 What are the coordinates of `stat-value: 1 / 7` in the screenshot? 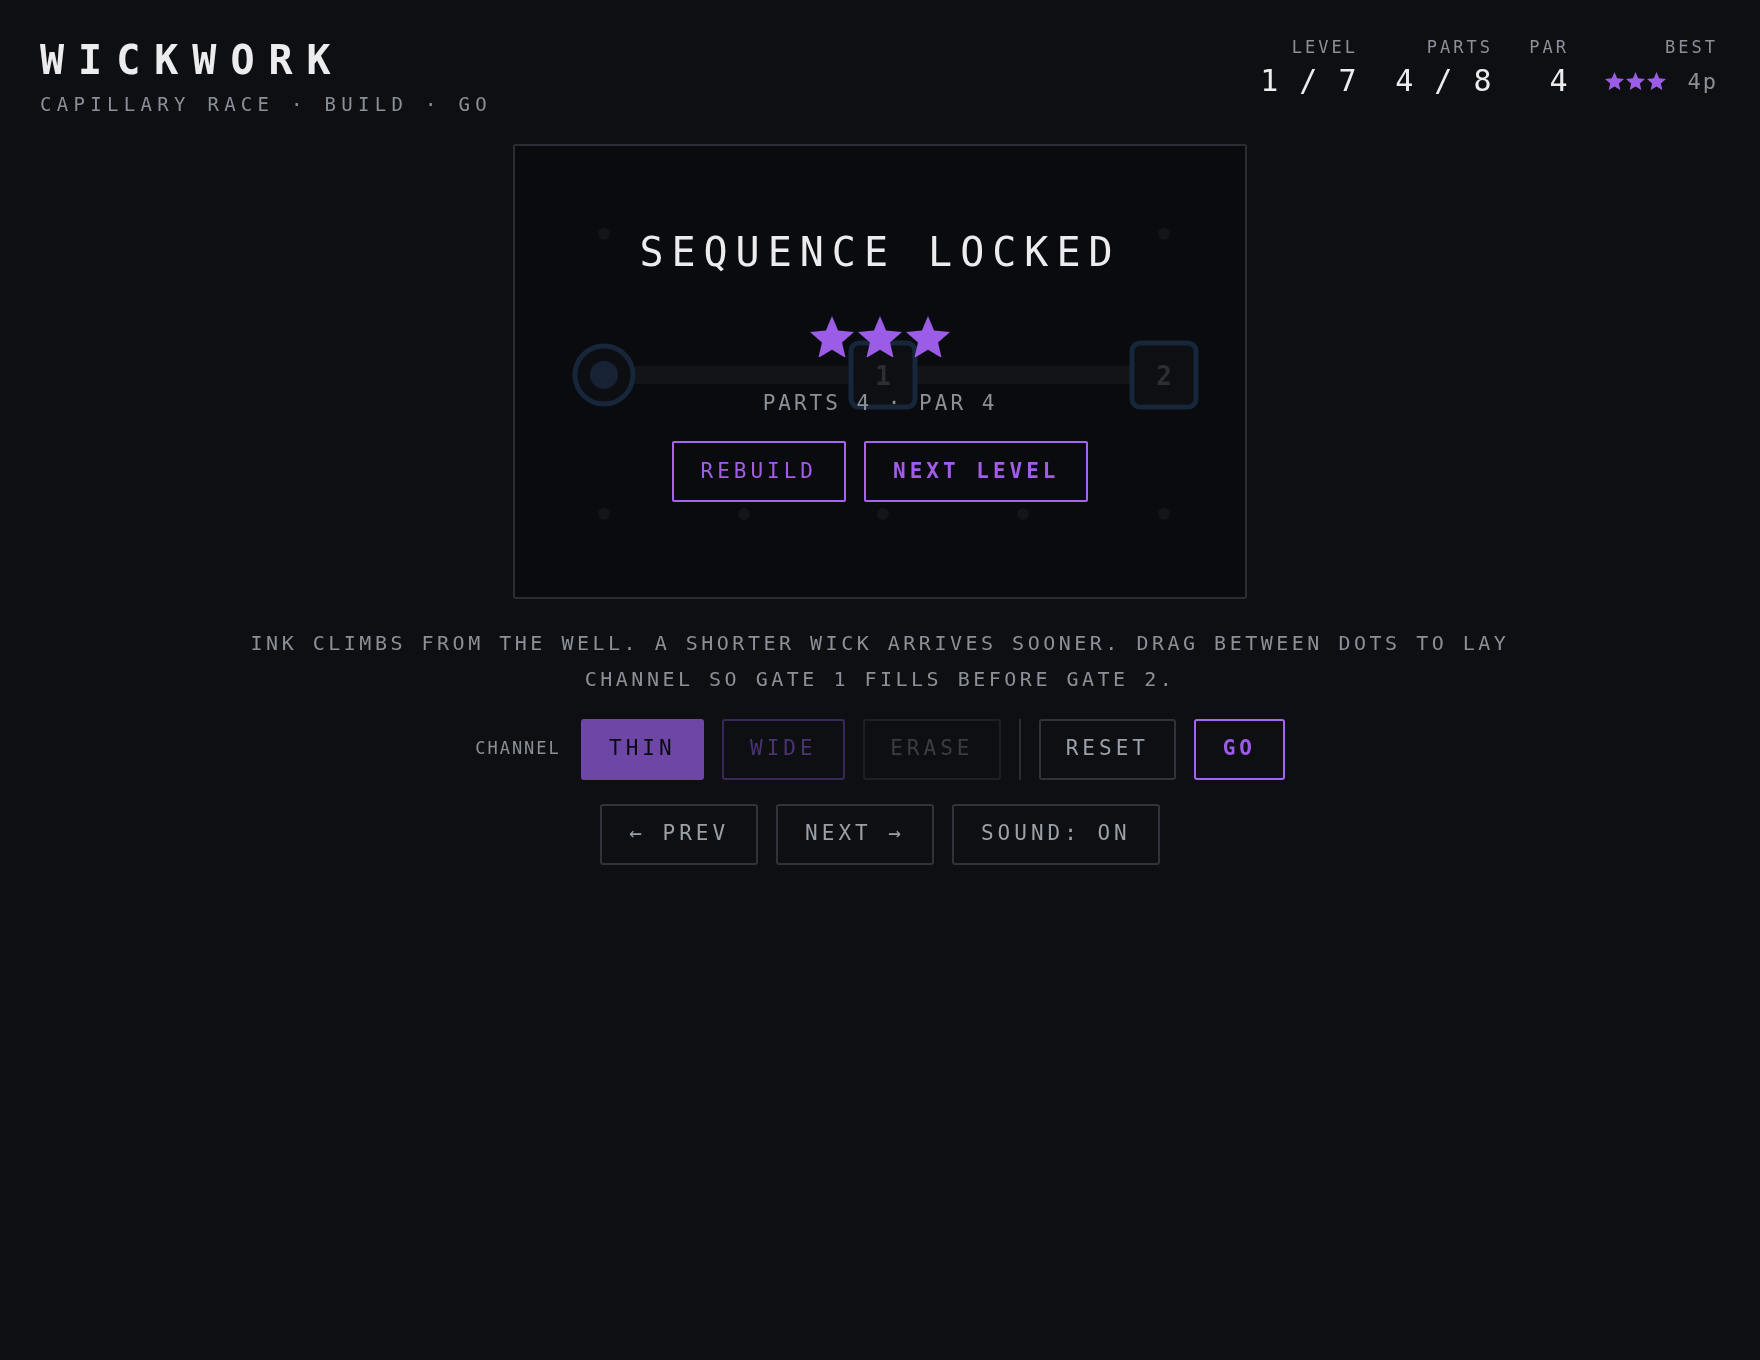 It's located at (1309, 81).